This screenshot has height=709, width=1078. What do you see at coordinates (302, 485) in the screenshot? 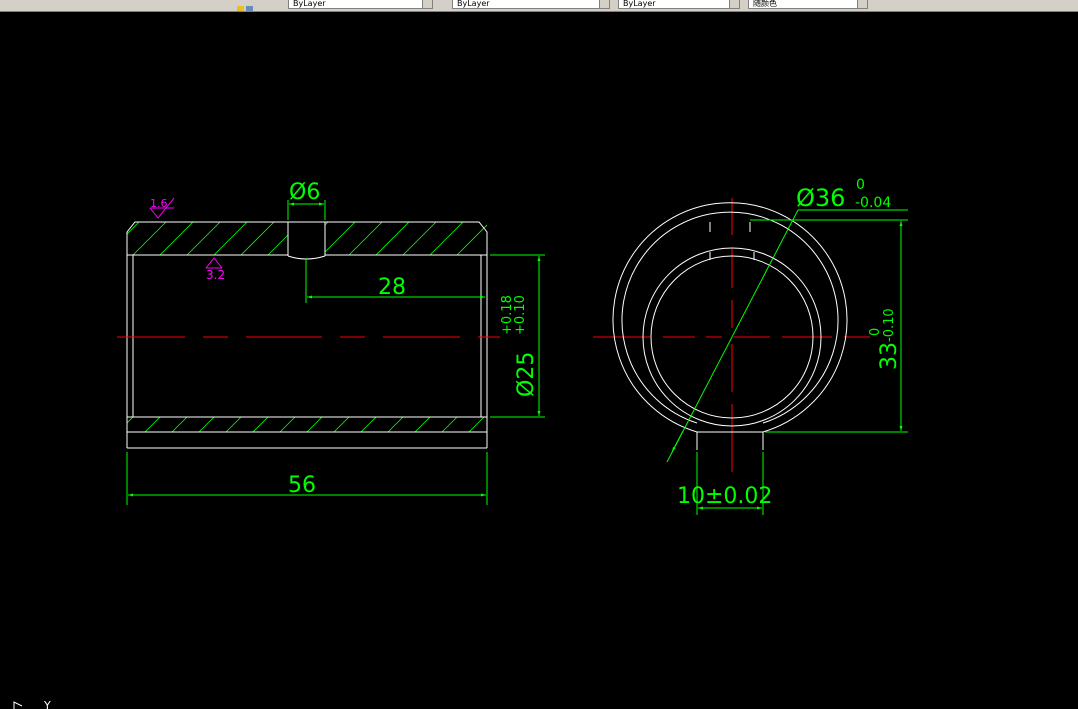
I see `length-label: 56` at bounding box center [302, 485].